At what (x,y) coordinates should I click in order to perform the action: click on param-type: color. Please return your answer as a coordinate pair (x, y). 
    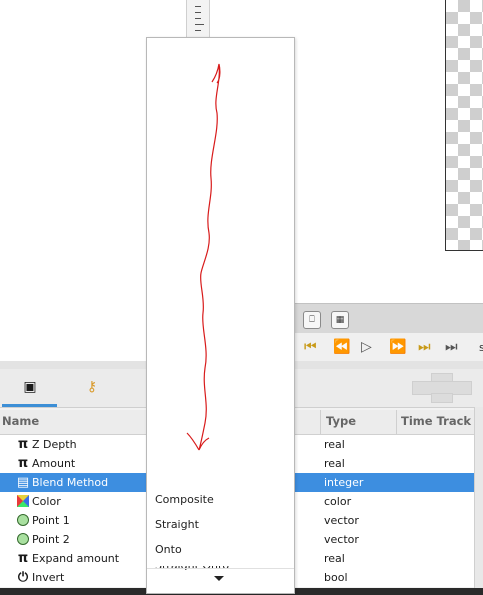
    Looking at the image, I should click on (338, 501).